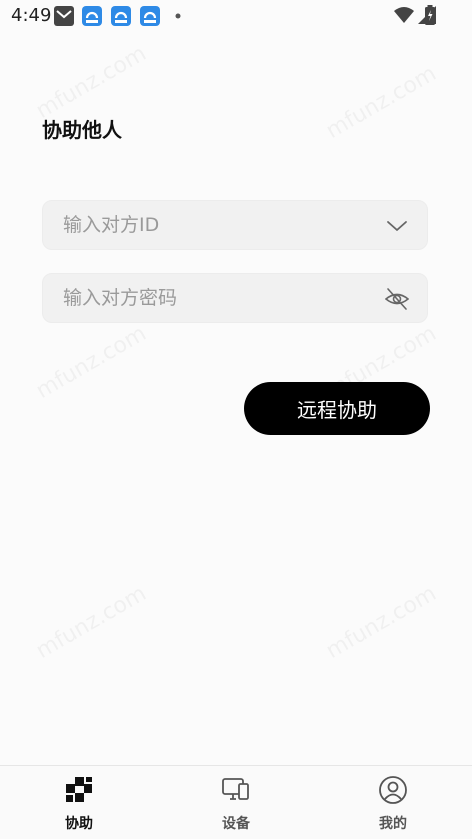 The width and height of the screenshot is (472, 839). Describe the element at coordinates (64, 16) in the screenshot. I see `mail-notification-icon` at that location.